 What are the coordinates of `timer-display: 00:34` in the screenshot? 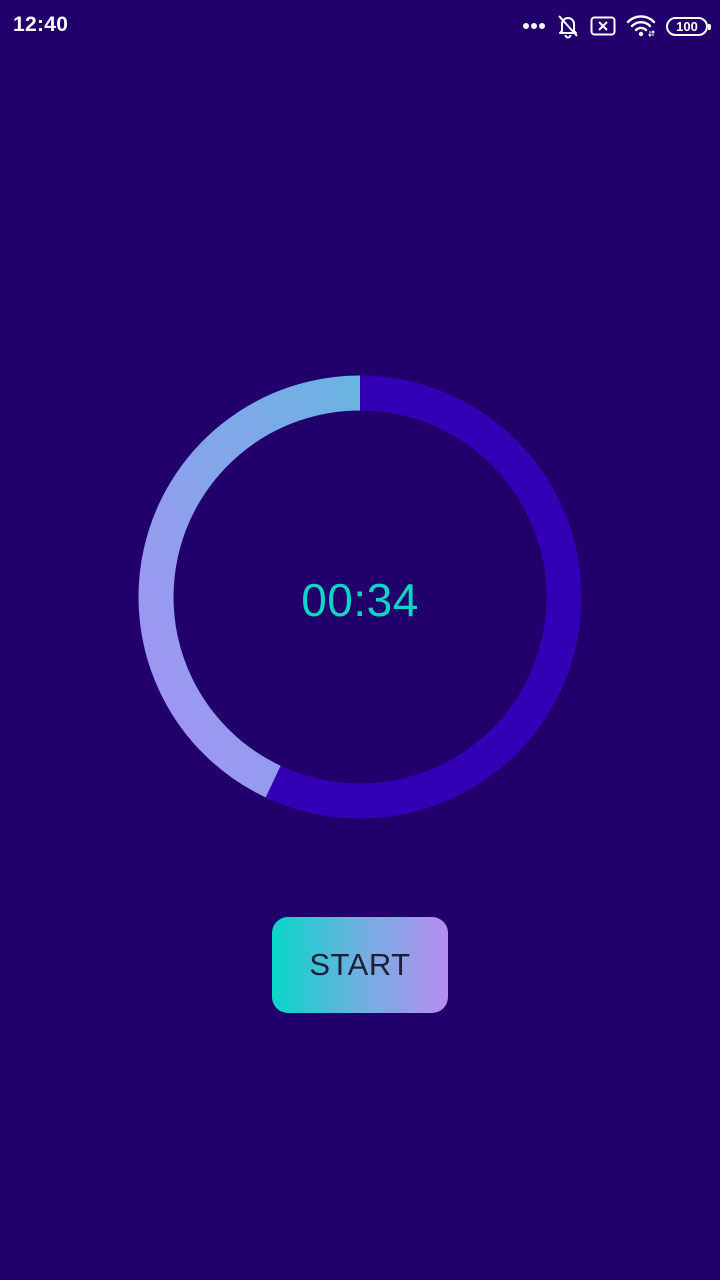 It's located at (360, 600).